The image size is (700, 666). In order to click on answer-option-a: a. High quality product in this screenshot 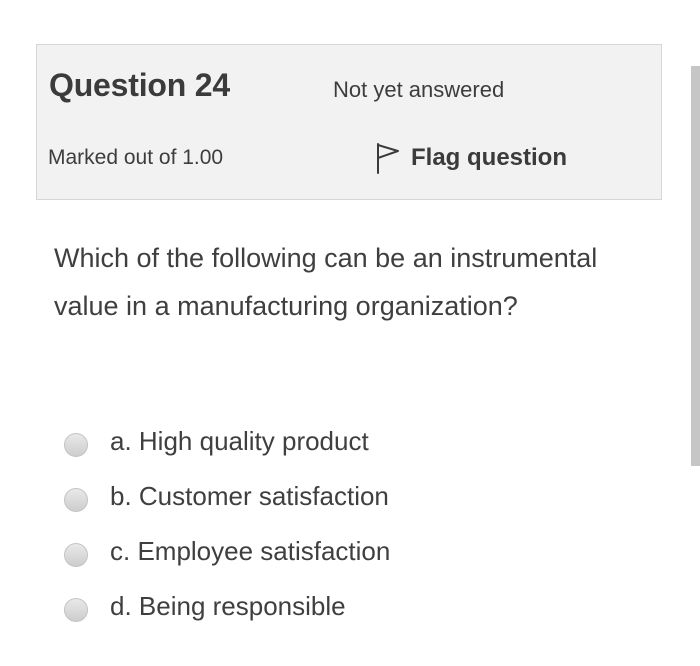, I will do `click(344, 441)`.